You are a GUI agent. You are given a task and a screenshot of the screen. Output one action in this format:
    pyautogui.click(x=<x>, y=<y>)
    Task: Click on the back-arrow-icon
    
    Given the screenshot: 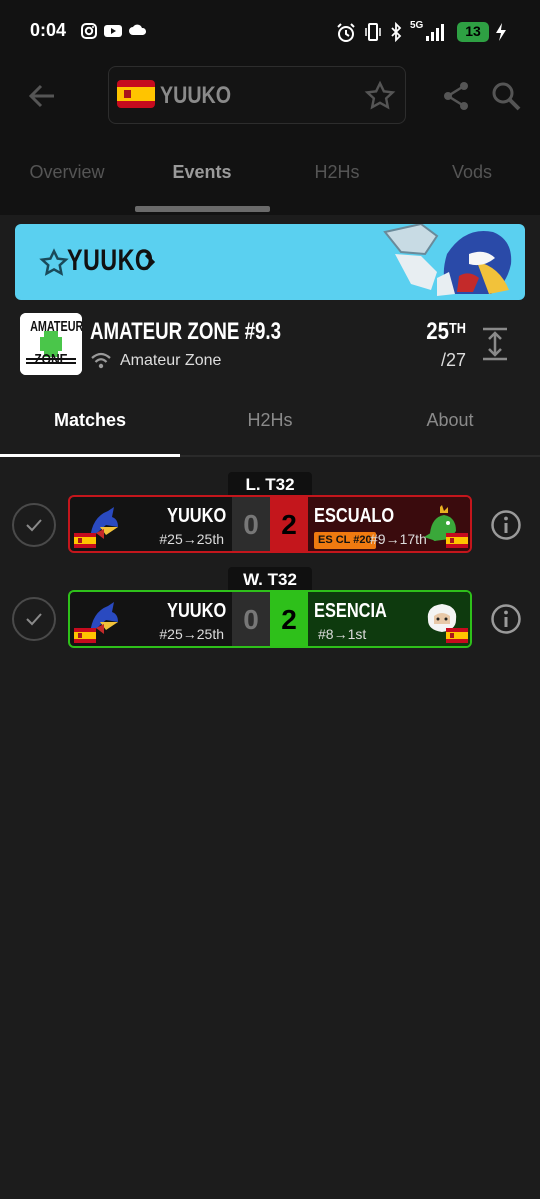 What is the action you would take?
    pyautogui.click(x=42, y=96)
    